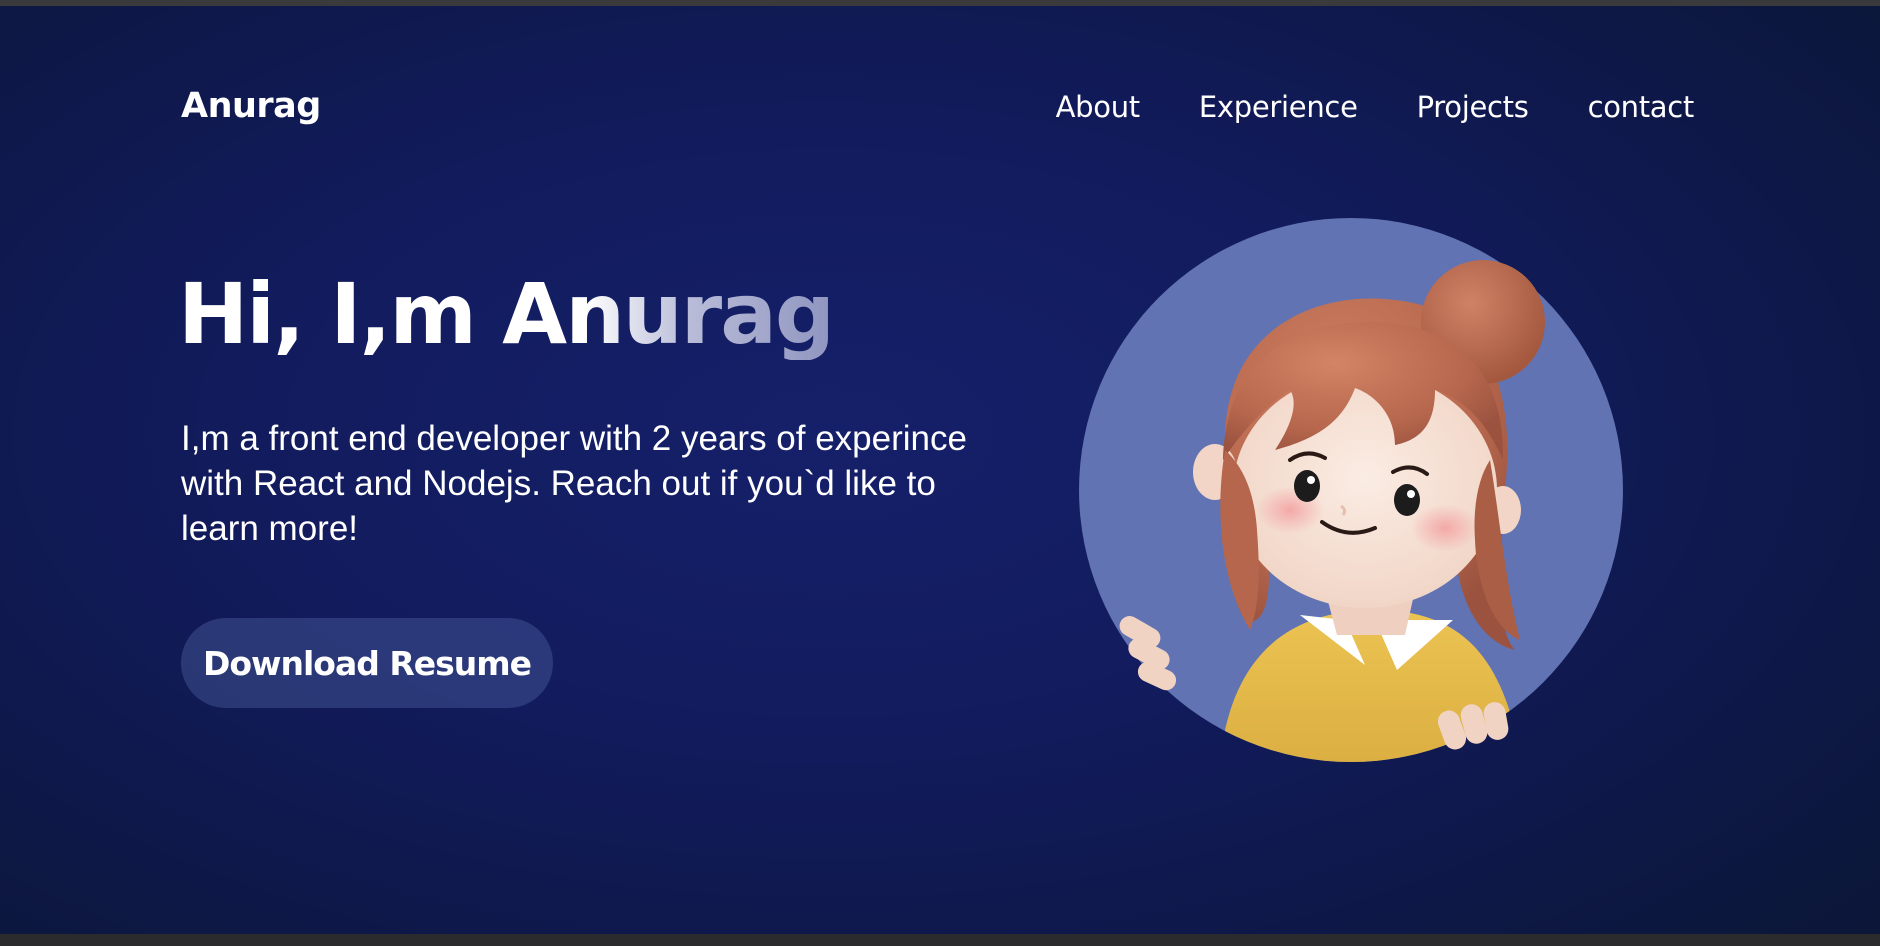  I want to click on nav-link-about: About, so click(1098, 107).